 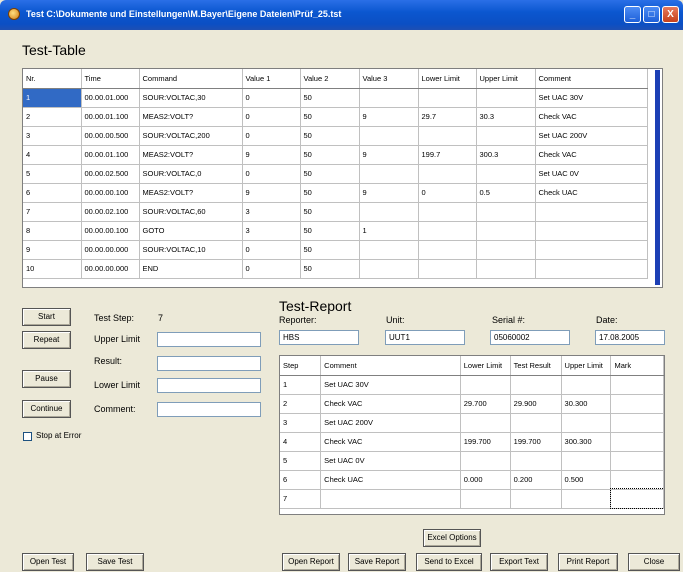 What do you see at coordinates (46, 409) in the screenshot?
I see `continue-button: Continue` at bounding box center [46, 409].